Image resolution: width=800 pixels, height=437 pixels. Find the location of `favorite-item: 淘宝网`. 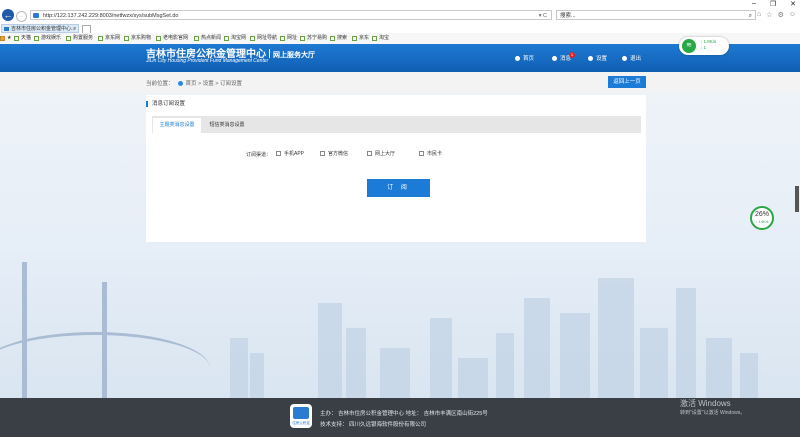

favorite-item: 淘宝网 is located at coordinates (235, 38).